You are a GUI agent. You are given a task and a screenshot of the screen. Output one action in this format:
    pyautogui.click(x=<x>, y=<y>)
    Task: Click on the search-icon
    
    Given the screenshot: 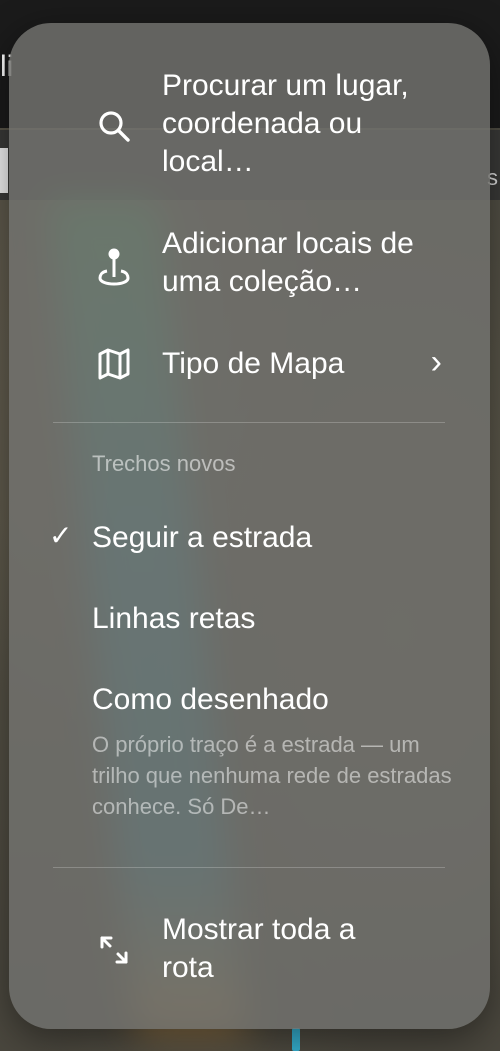 What is the action you would take?
    pyautogui.click(x=114, y=126)
    